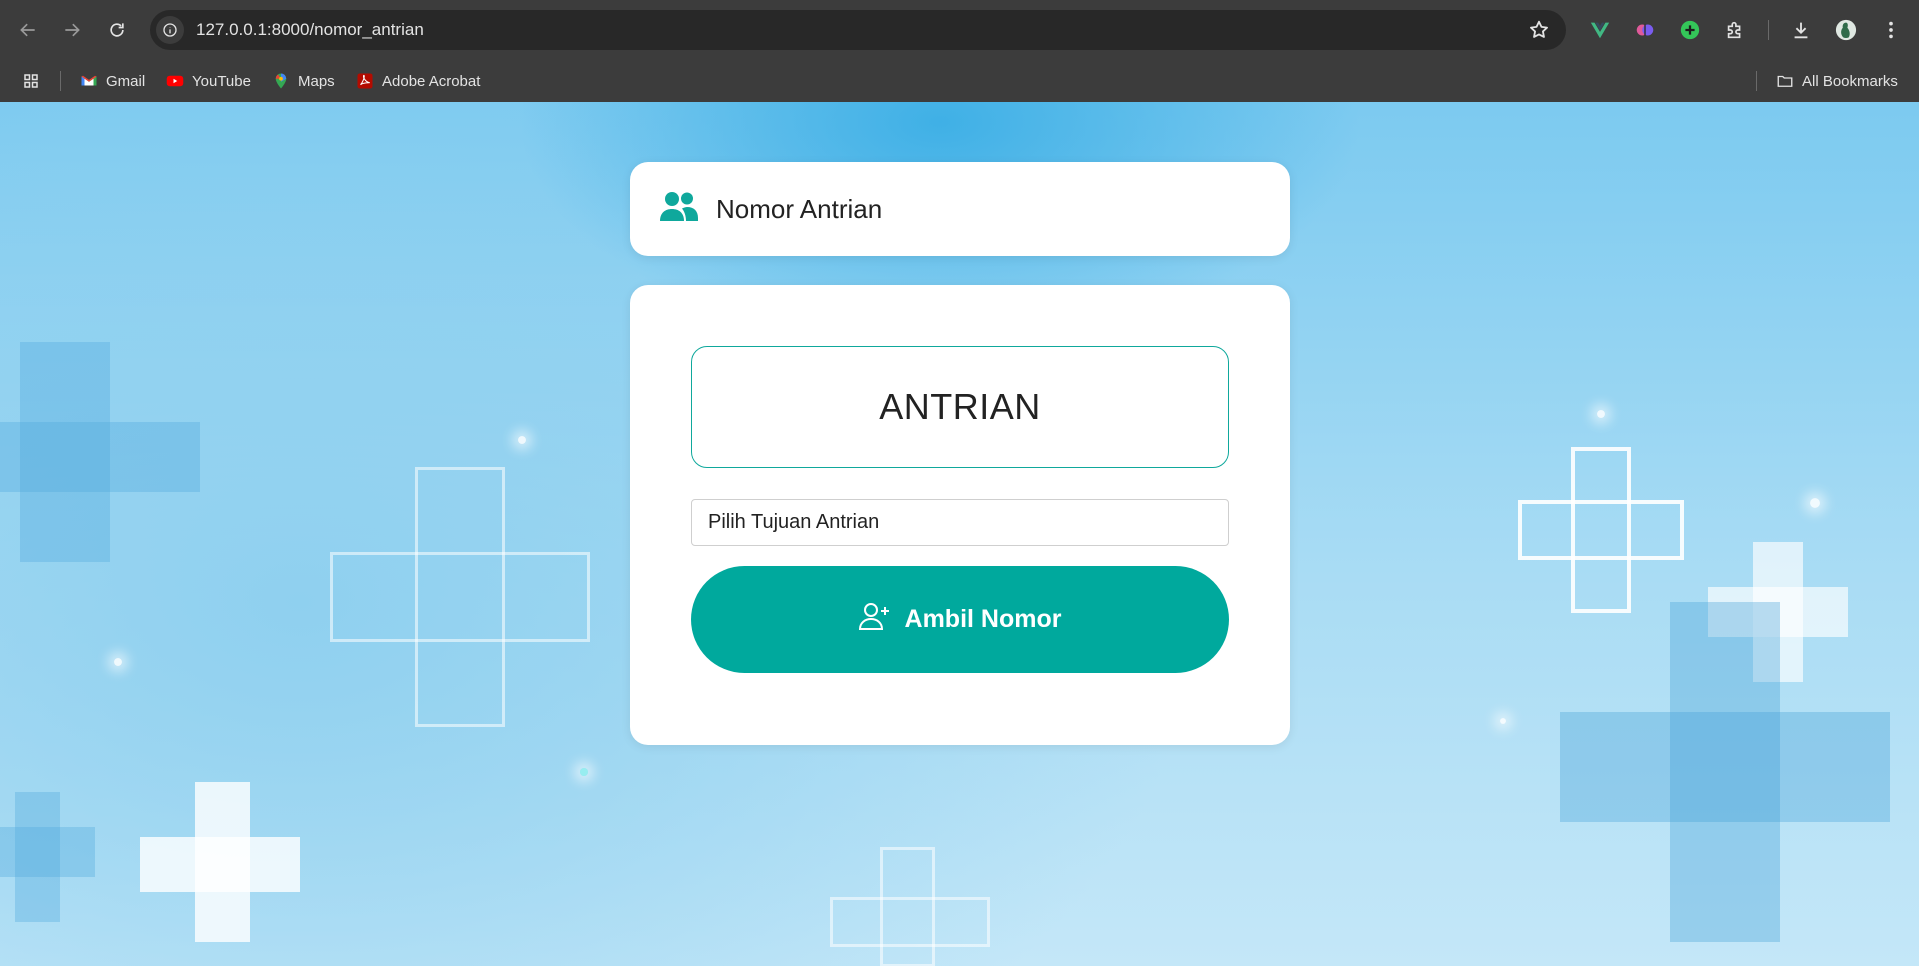 The height and width of the screenshot is (966, 1919). I want to click on site-info-icon, so click(170, 30).